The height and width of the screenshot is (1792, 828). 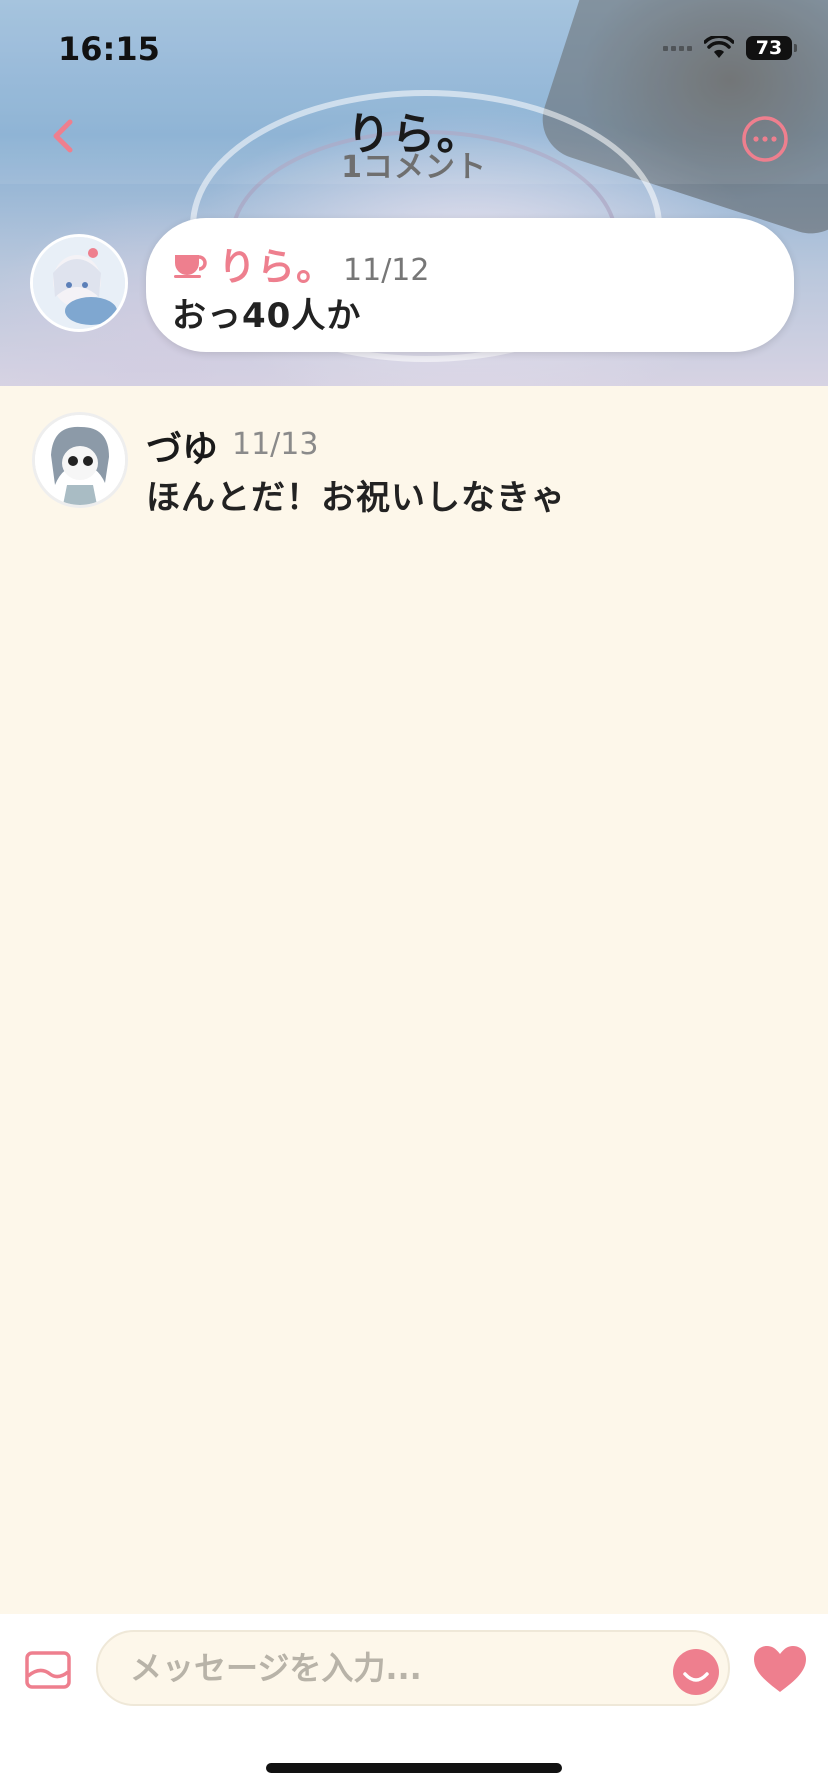 I want to click on wifi-icon, so click(x=719, y=47).